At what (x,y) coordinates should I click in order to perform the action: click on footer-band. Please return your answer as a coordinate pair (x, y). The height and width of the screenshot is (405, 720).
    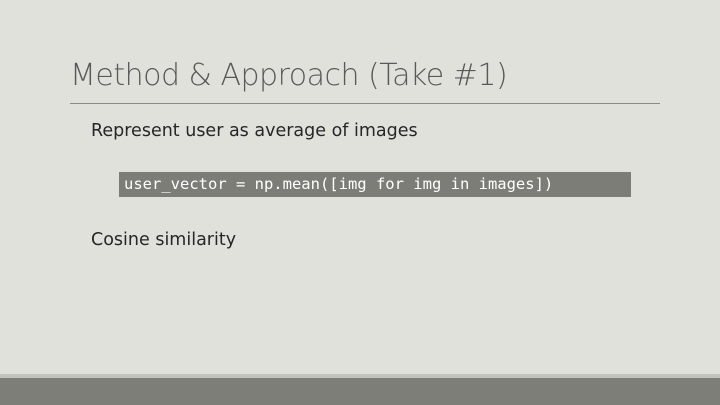
    Looking at the image, I should click on (360, 391).